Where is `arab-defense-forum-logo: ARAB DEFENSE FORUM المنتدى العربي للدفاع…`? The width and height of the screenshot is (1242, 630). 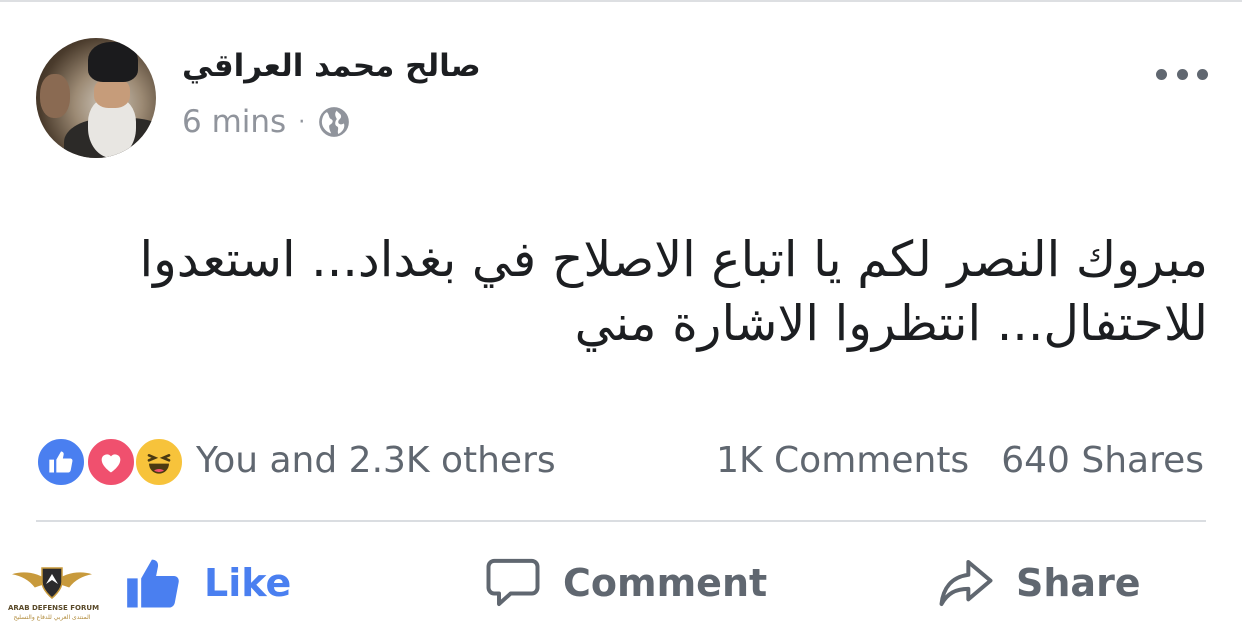
arab-defense-forum-logo: ARAB DEFENSE FORUM المنتدى العربي للدفاع… is located at coordinates (54, 592).